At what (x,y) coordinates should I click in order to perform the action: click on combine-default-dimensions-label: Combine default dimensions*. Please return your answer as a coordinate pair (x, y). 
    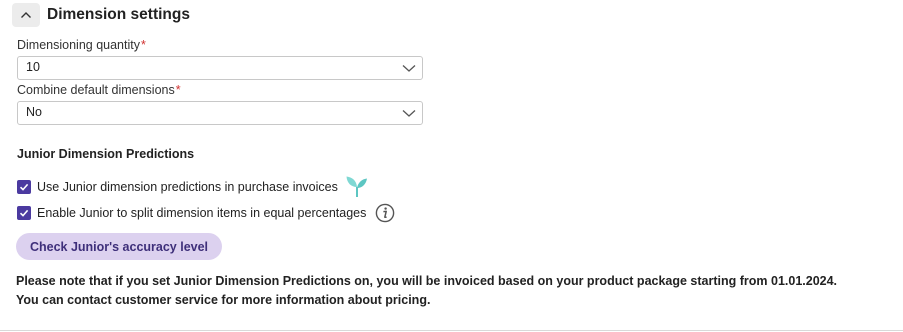
    Looking at the image, I should click on (99, 90).